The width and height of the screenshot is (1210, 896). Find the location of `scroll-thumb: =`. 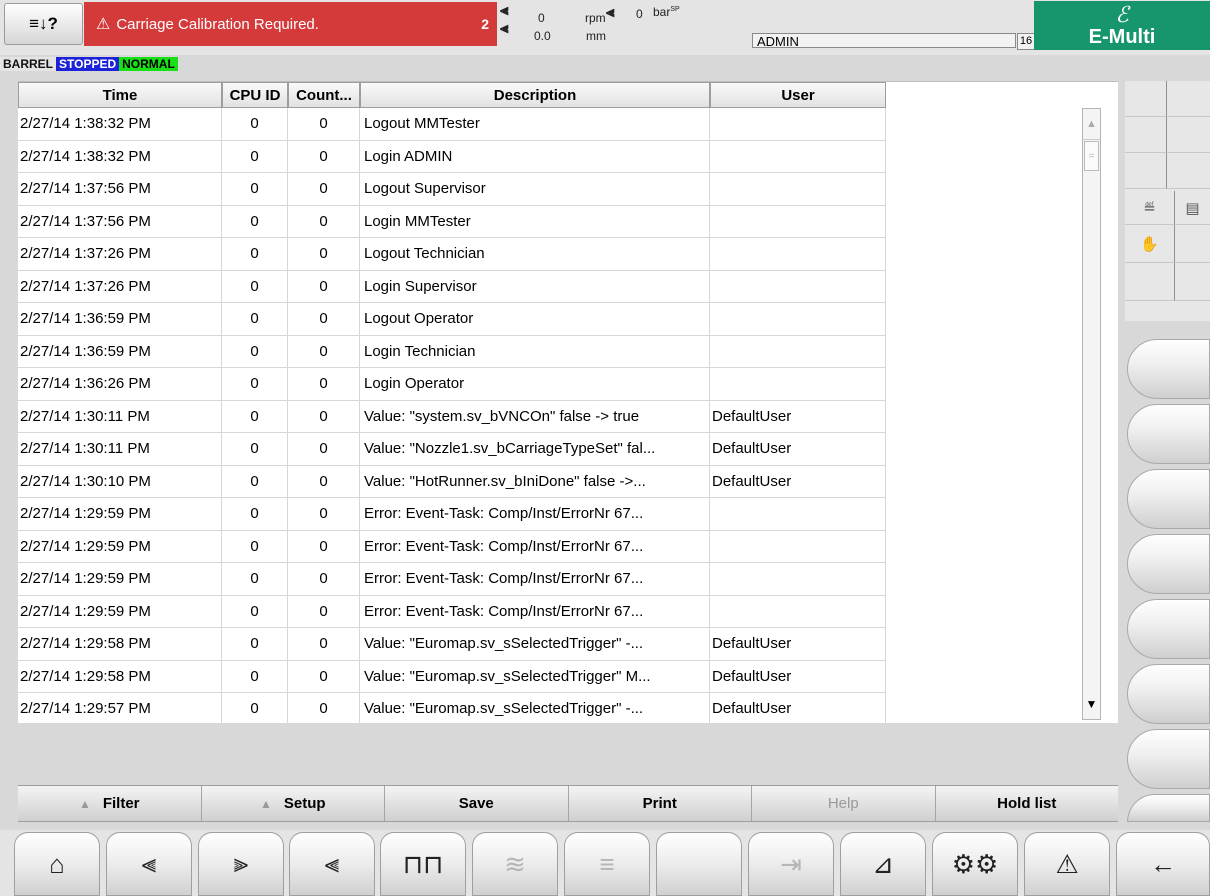

scroll-thumb: = is located at coordinates (1091, 156).